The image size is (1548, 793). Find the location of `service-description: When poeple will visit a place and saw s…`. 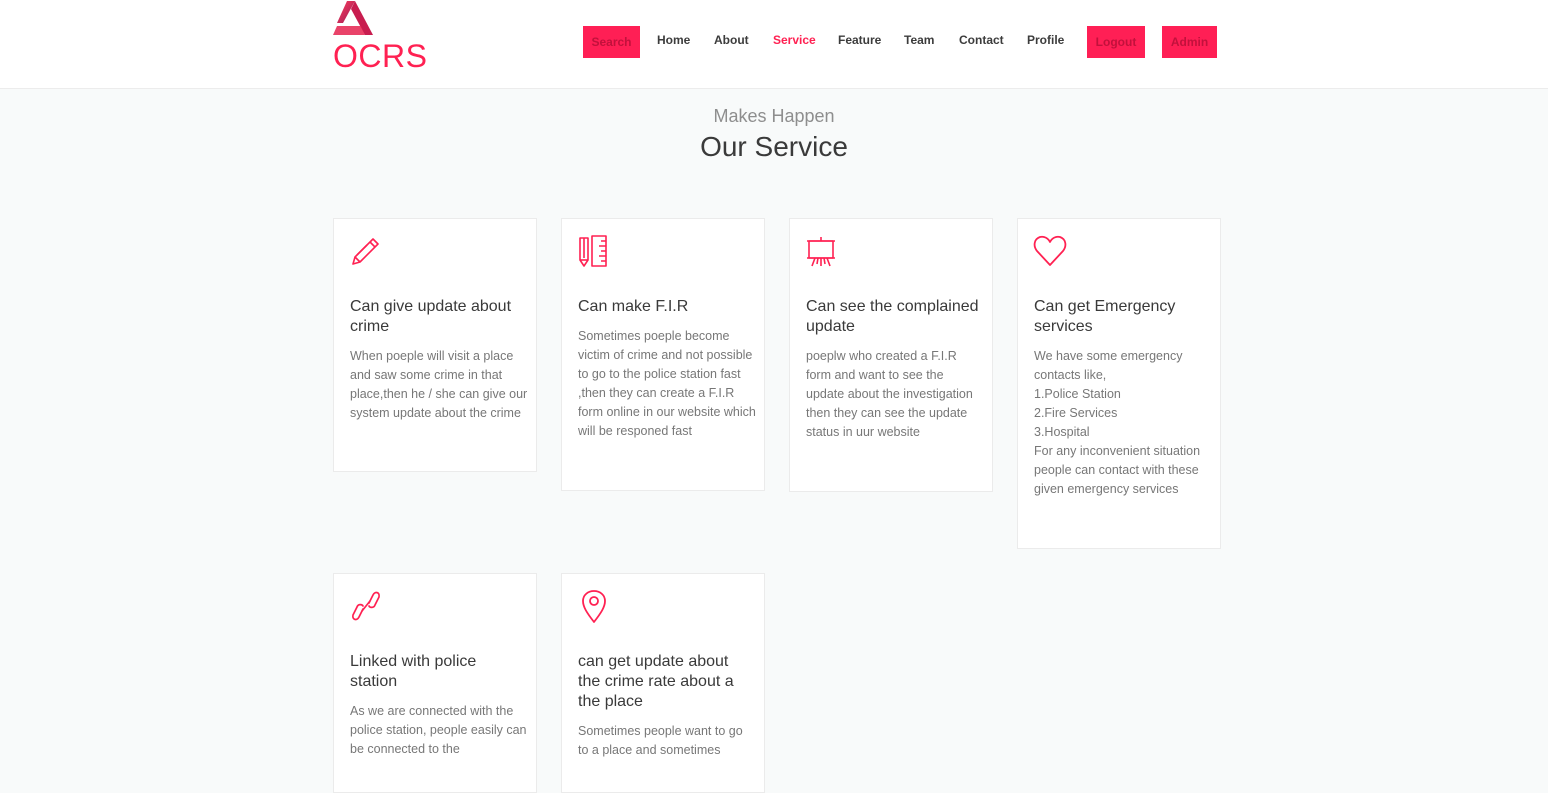

service-description: When poeple will visit a place and saw s… is located at coordinates (439, 384).